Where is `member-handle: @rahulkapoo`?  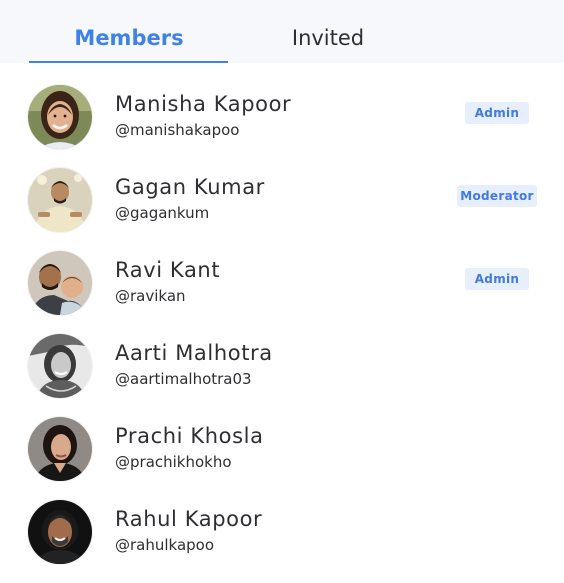
member-handle: @rahulkapoo is located at coordinates (165, 545).